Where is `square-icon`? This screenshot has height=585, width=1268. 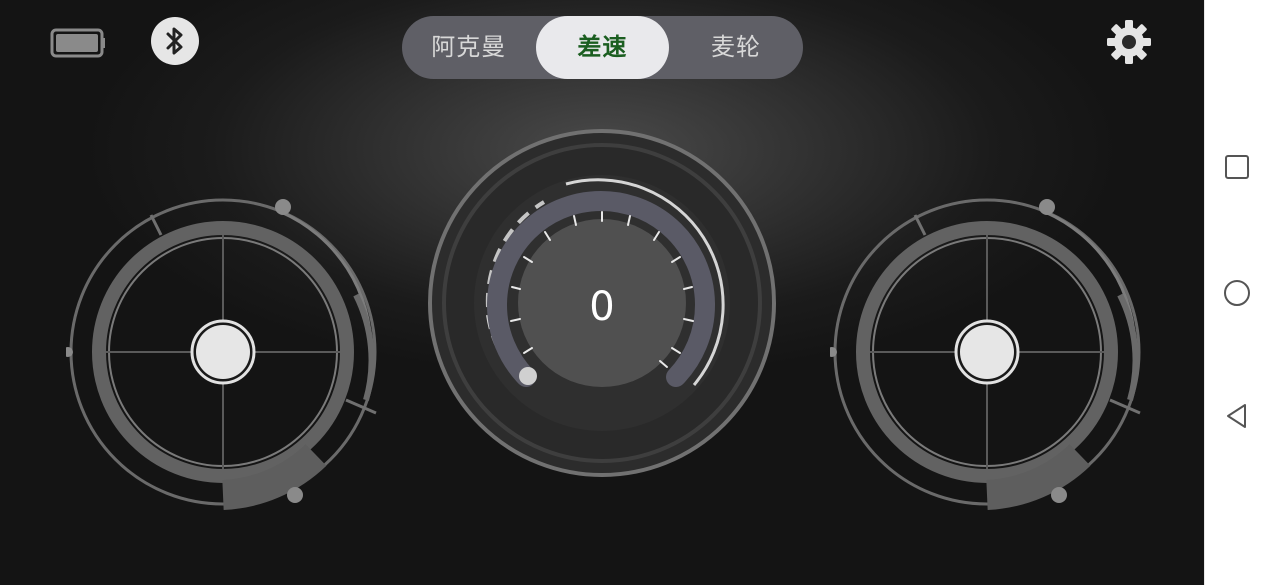
square-icon is located at coordinates (1237, 167).